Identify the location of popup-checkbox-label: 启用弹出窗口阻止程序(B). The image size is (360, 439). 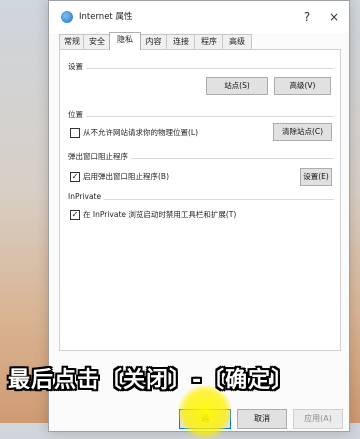
(126, 176).